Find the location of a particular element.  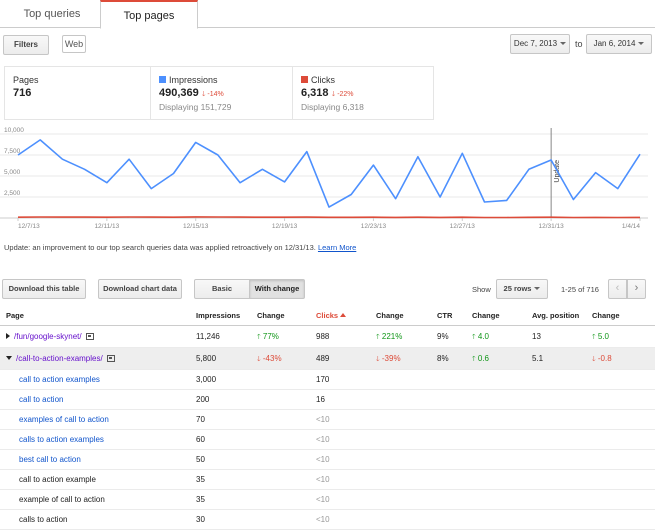

clicks-cell: 489 is located at coordinates (323, 358).